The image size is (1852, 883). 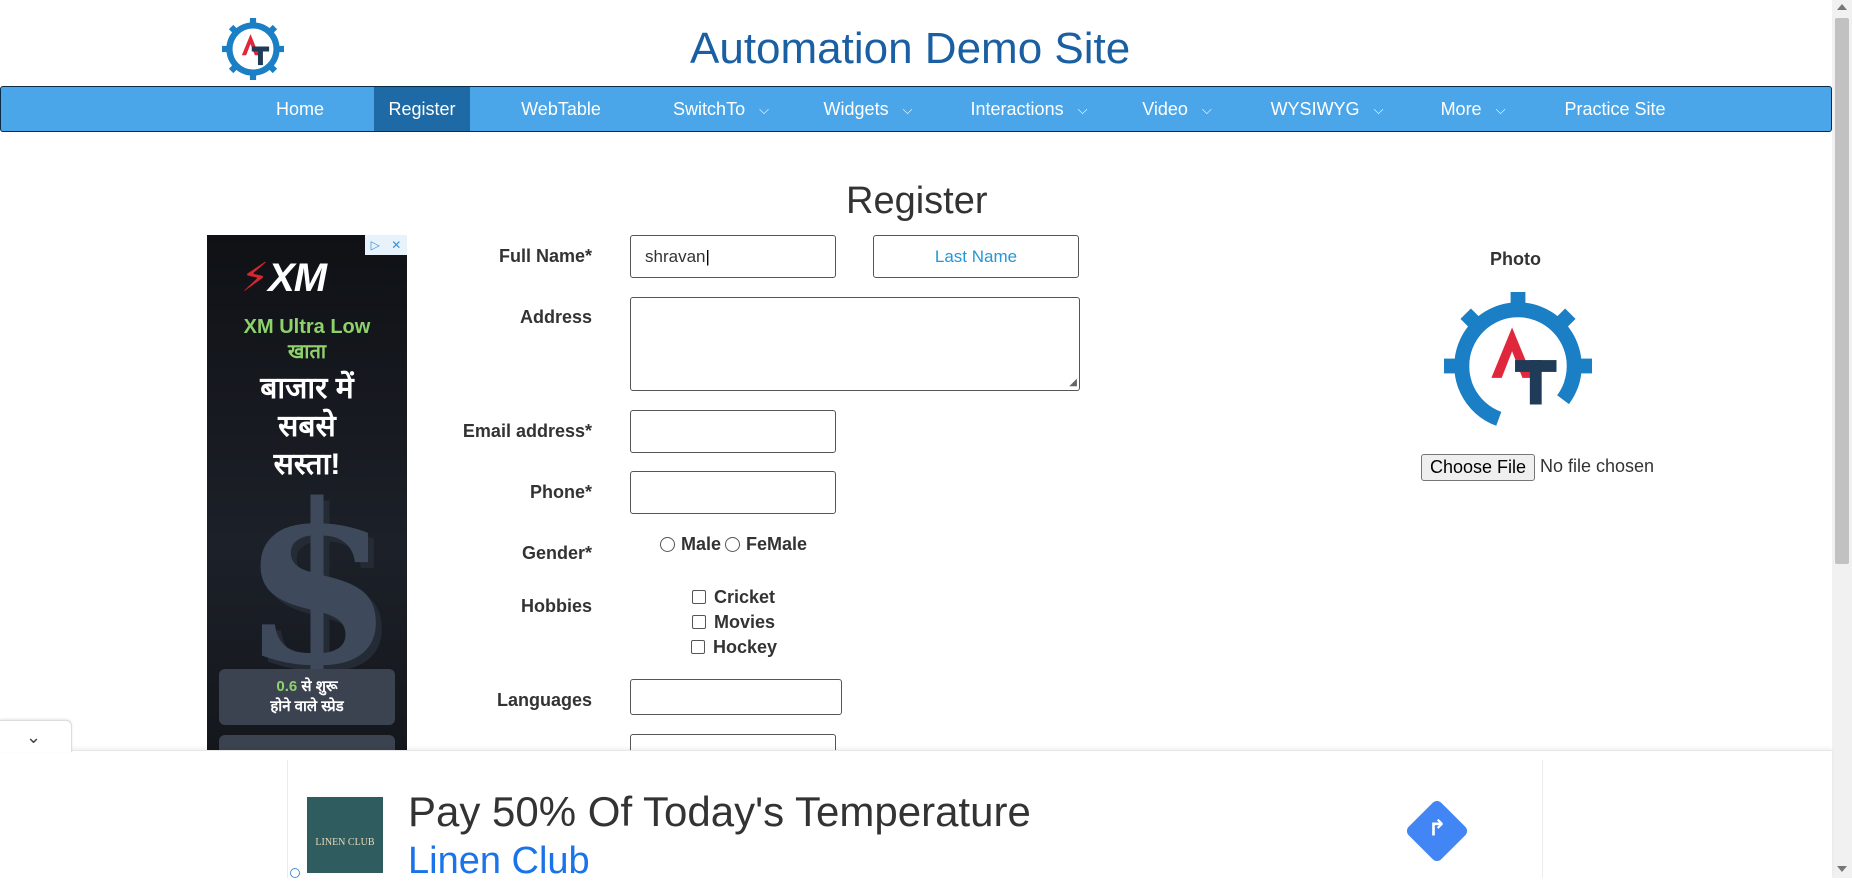 What do you see at coordinates (1842, 7) in the screenshot?
I see `scroll-up-arrow-icon` at bounding box center [1842, 7].